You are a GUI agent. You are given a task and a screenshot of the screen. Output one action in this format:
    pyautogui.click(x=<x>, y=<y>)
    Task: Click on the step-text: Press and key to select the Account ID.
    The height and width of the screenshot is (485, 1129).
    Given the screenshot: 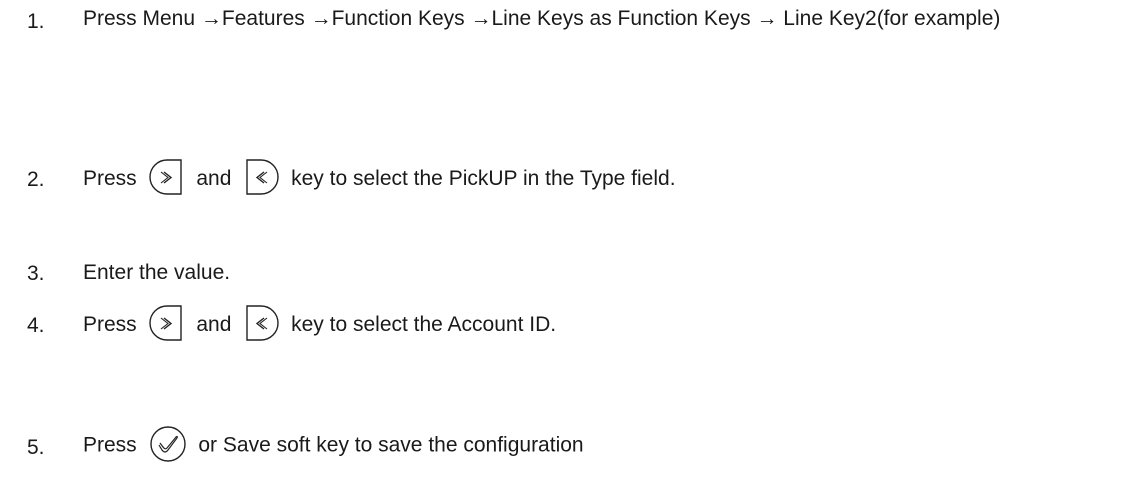 What is the action you would take?
    pyautogui.click(x=598, y=324)
    